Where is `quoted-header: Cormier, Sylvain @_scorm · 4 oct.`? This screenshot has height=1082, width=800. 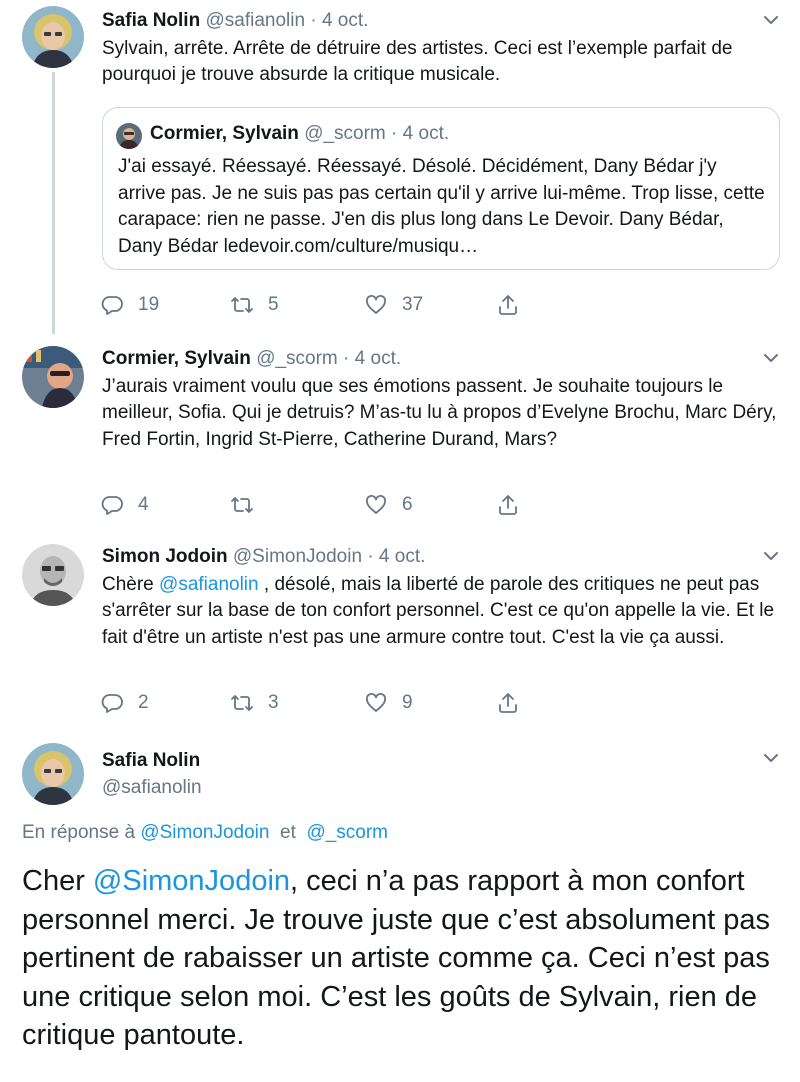
quoted-header: Cormier, Sylvain @_scorm · 4 oct. is located at coordinates (299, 134).